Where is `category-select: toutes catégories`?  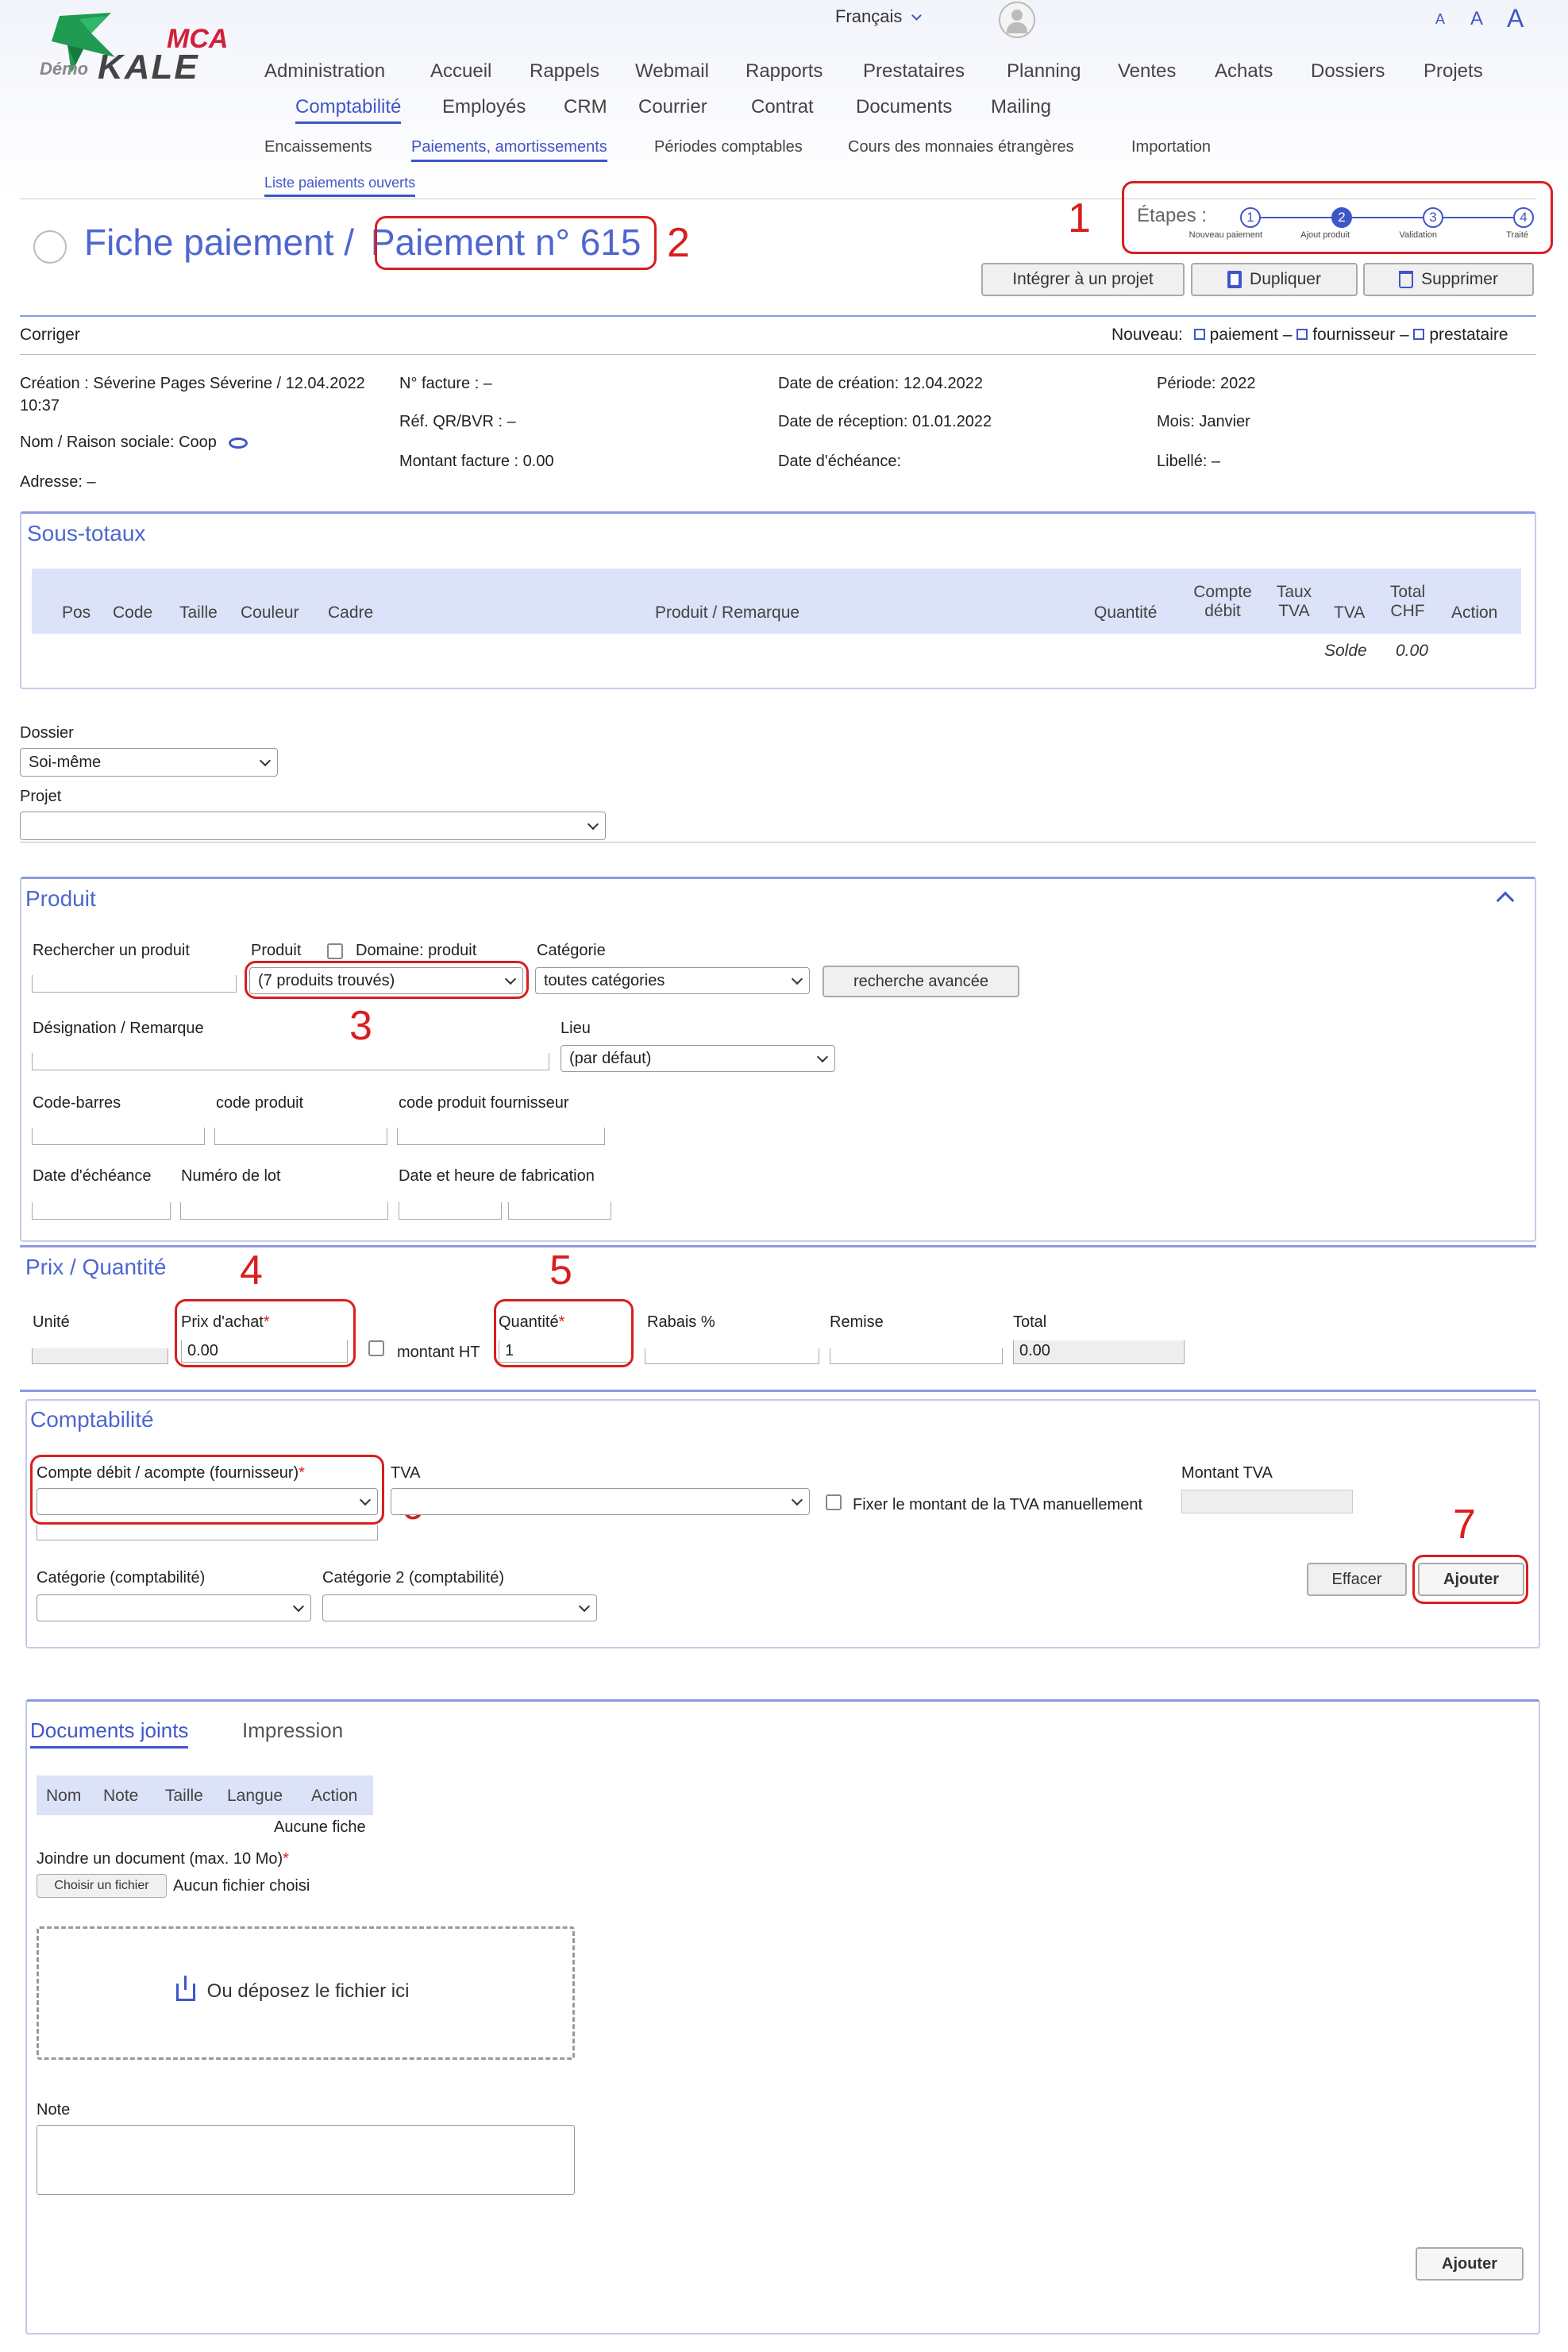 category-select: toutes catégories is located at coordinates (672, 981).